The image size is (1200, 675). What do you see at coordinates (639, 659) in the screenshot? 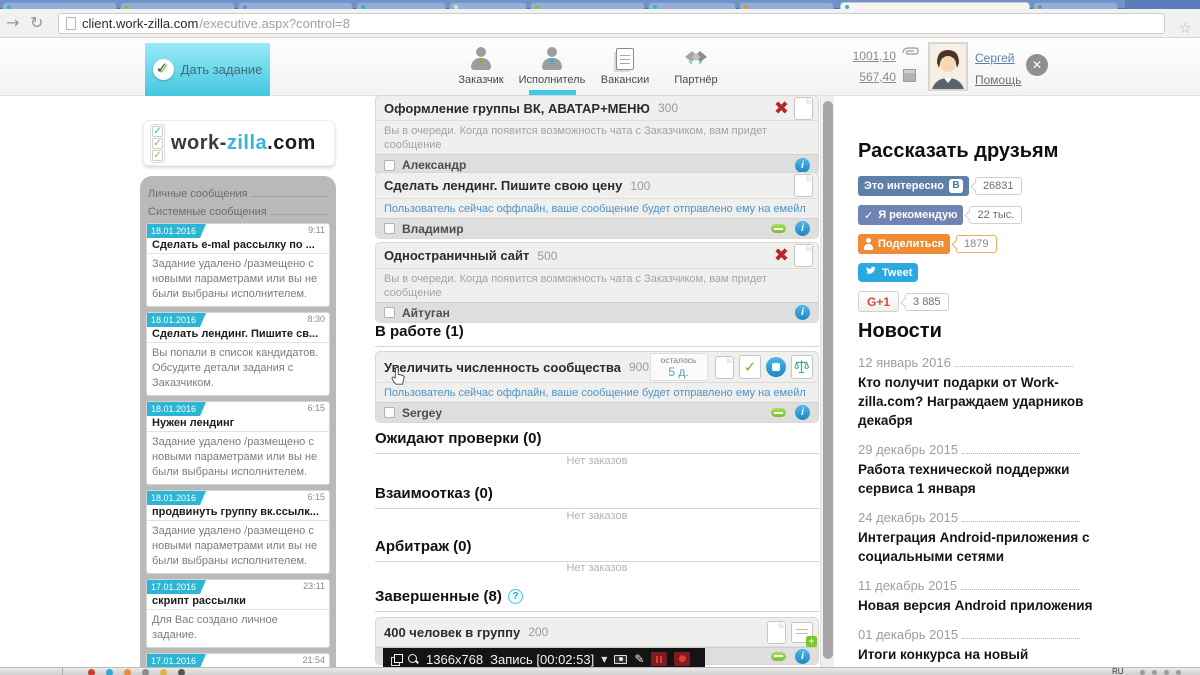
I see `pencil-icon: ✎` at bounding box center [639, 659].